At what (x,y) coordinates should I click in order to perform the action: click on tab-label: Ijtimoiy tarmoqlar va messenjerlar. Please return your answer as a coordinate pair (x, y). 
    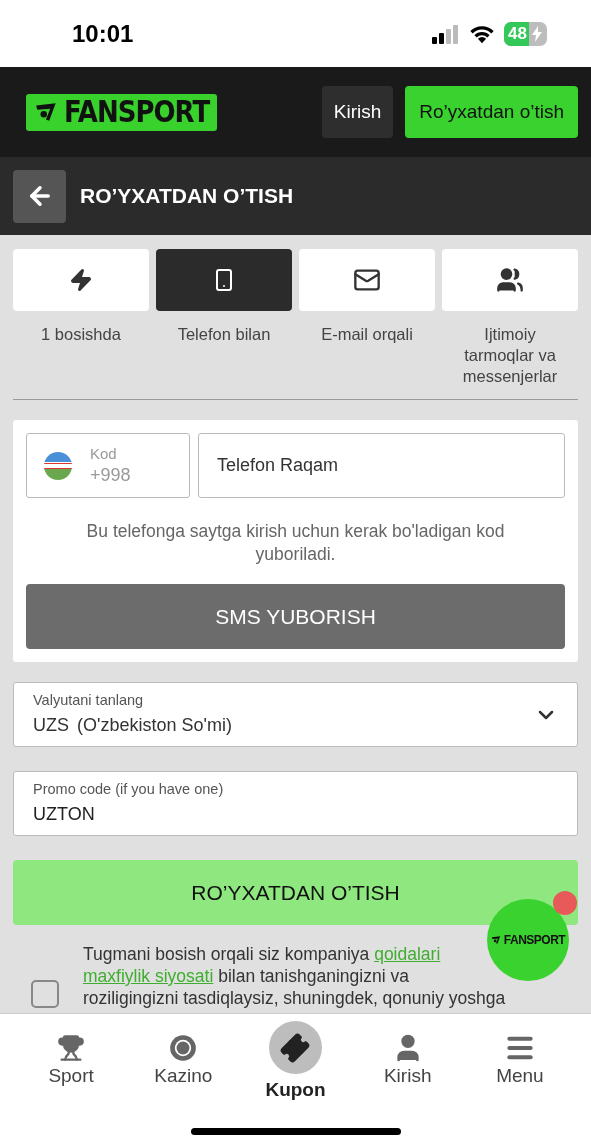
    Looking at the image, I should click on (510, 355).